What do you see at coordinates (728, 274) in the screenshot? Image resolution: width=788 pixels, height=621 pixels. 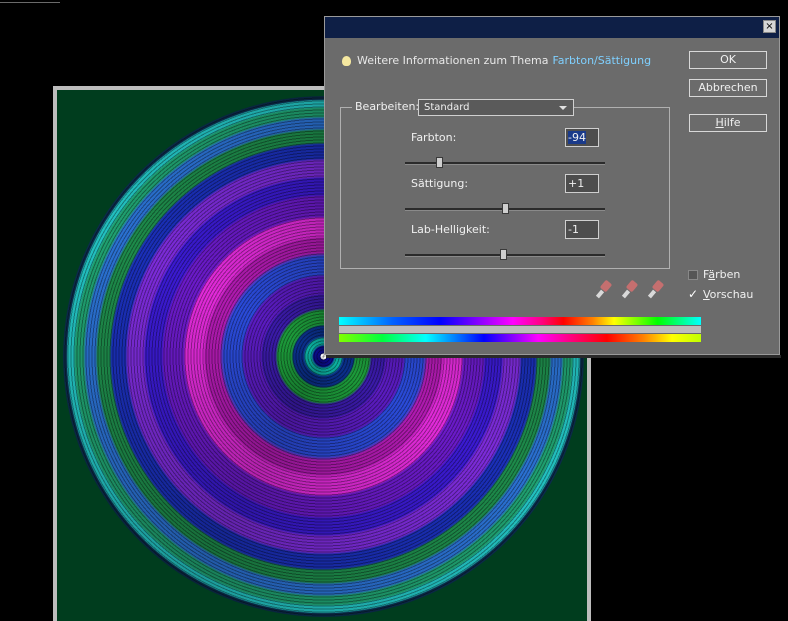 I see `colorize-post: rben` at bounding box center [728, 274].